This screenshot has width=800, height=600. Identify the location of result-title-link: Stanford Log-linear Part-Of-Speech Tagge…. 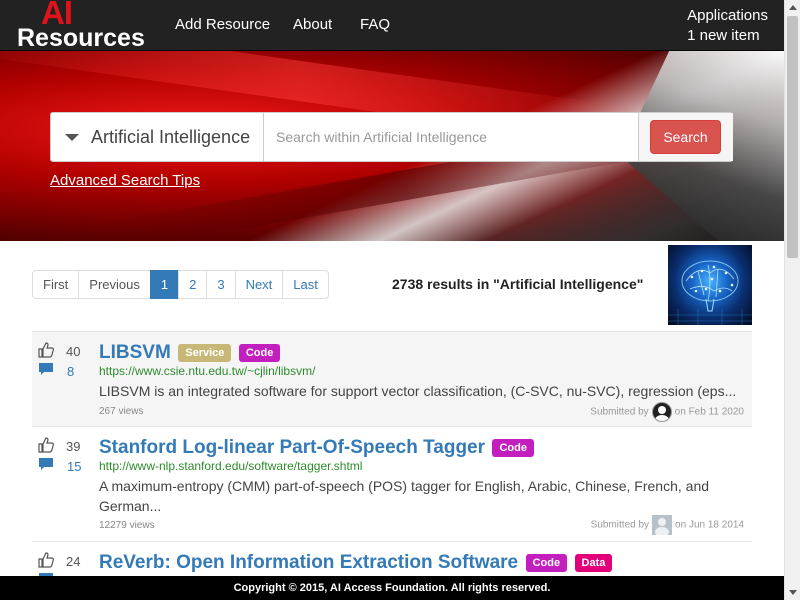
(292, 447).